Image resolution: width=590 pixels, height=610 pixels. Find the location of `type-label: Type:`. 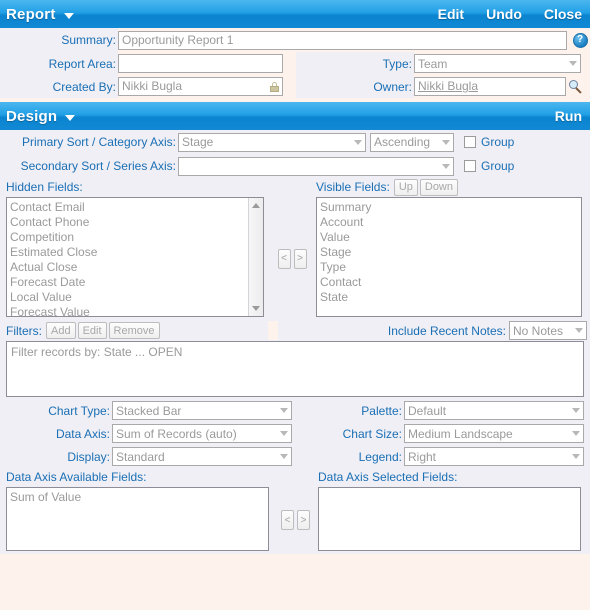

type-label: Type: is located at coordinates (397, 63).